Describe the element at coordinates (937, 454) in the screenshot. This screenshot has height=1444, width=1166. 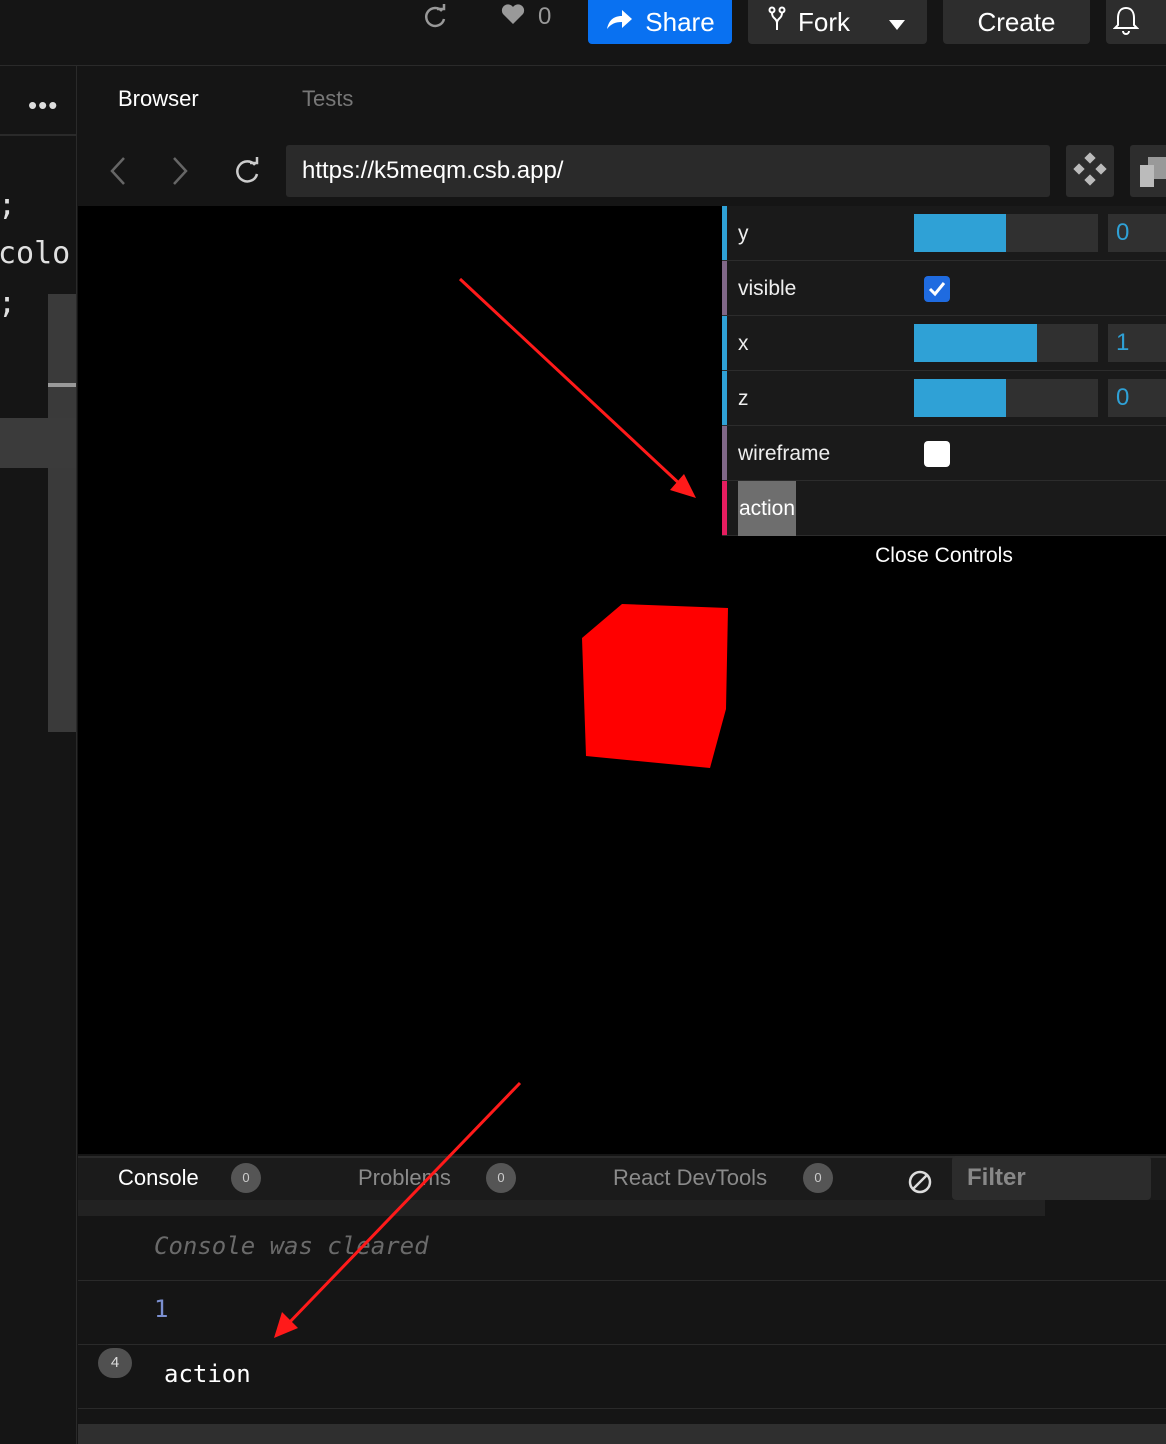
I see `wireframe-checkbox` at that location.